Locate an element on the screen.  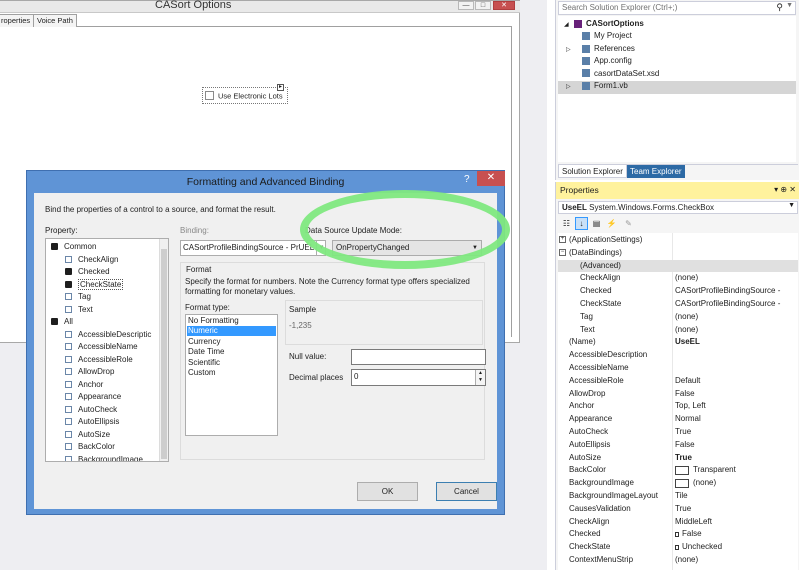
property-row: AccessibleRole Default is located at coordinates (678, 381).